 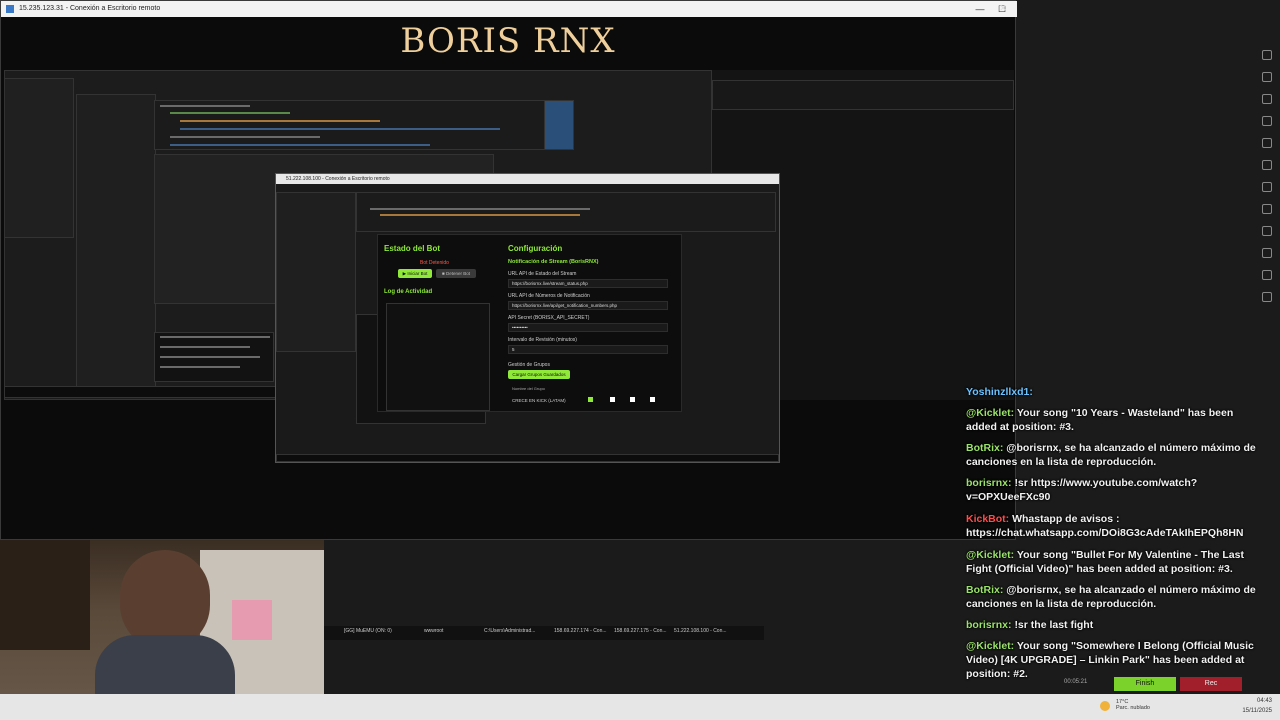 I want to click on stream-url-input: https://borisrnx.live/stream_status.php, so click(x=588, y=283).